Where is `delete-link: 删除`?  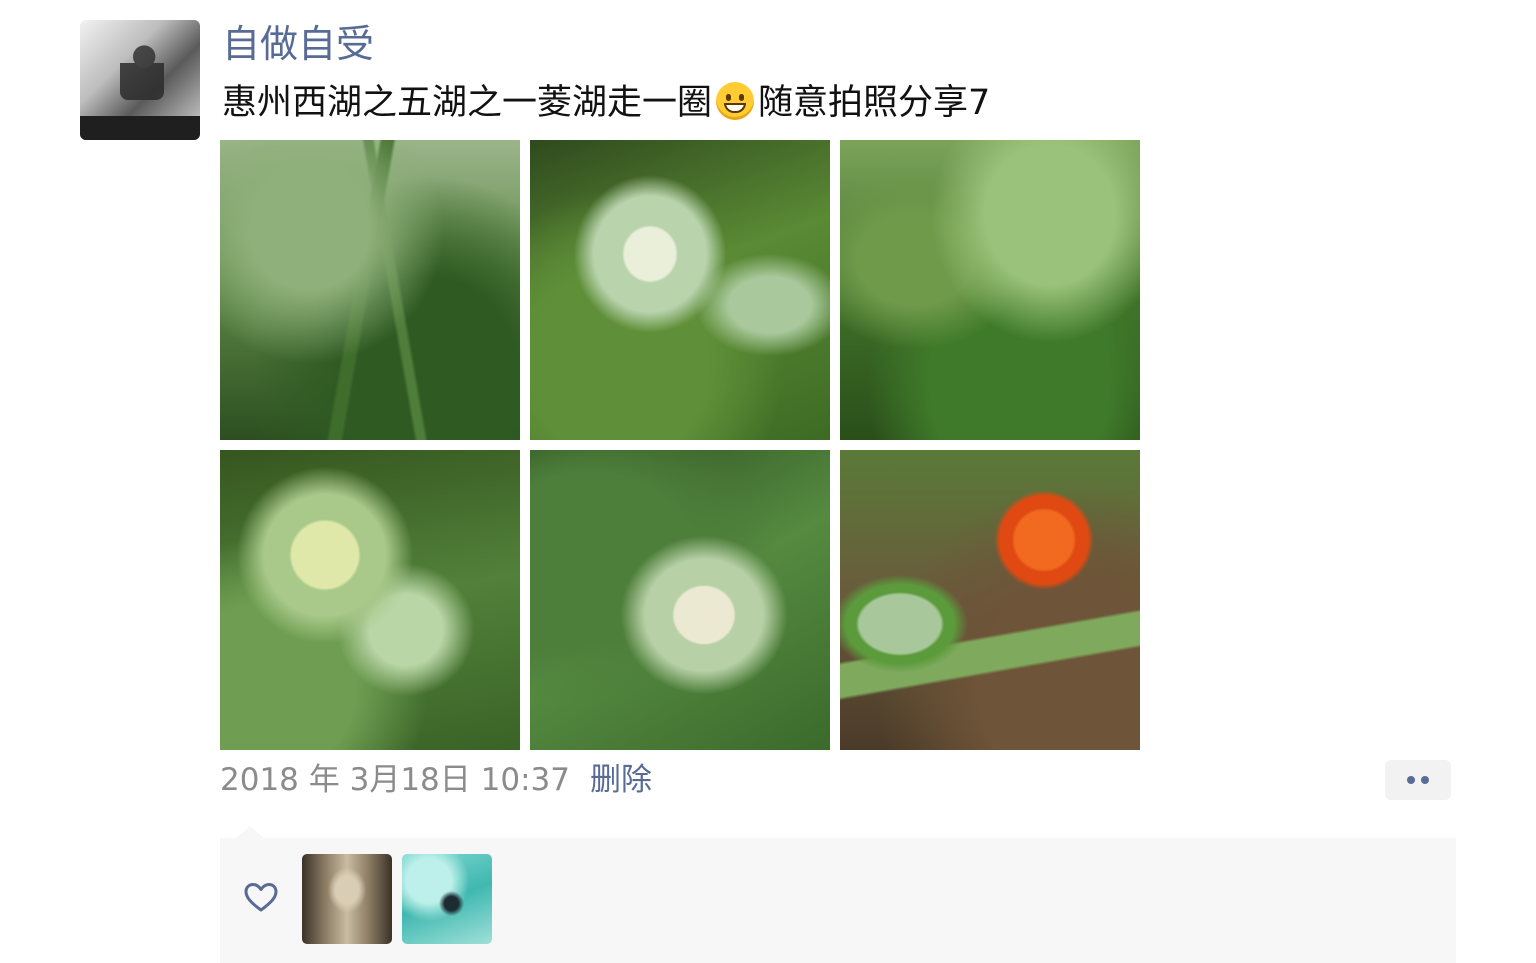
delete-link: 删除 is located at coordinates (621, 780).